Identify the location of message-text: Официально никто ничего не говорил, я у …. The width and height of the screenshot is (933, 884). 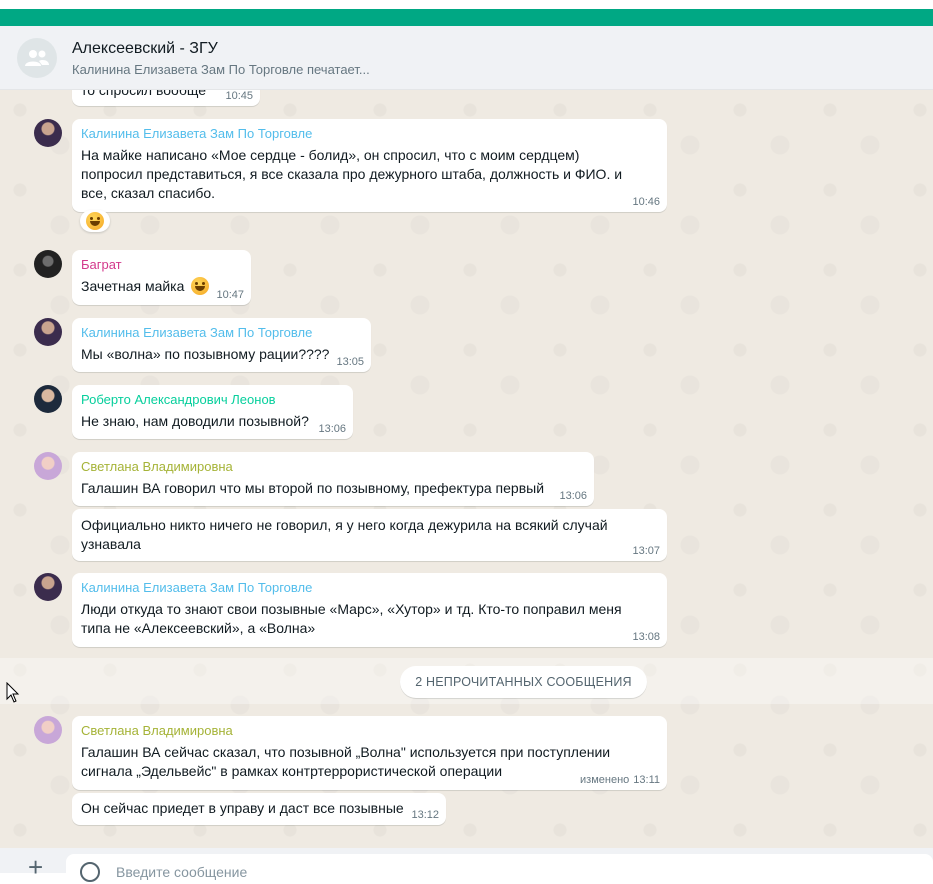
(344, 534).